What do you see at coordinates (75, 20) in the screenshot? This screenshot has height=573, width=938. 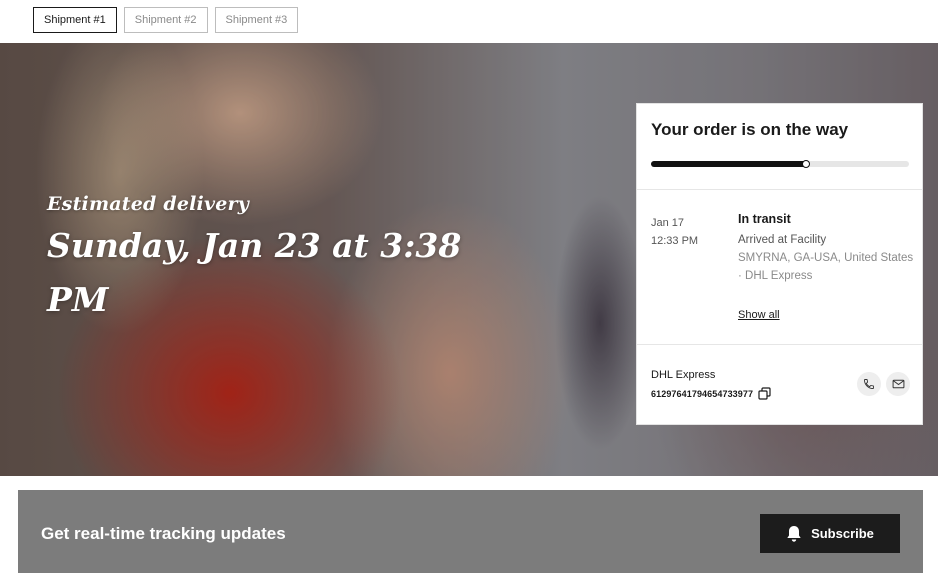 I see `tab-shipment-1: Shipment #1` at bounding box center [75, 20].